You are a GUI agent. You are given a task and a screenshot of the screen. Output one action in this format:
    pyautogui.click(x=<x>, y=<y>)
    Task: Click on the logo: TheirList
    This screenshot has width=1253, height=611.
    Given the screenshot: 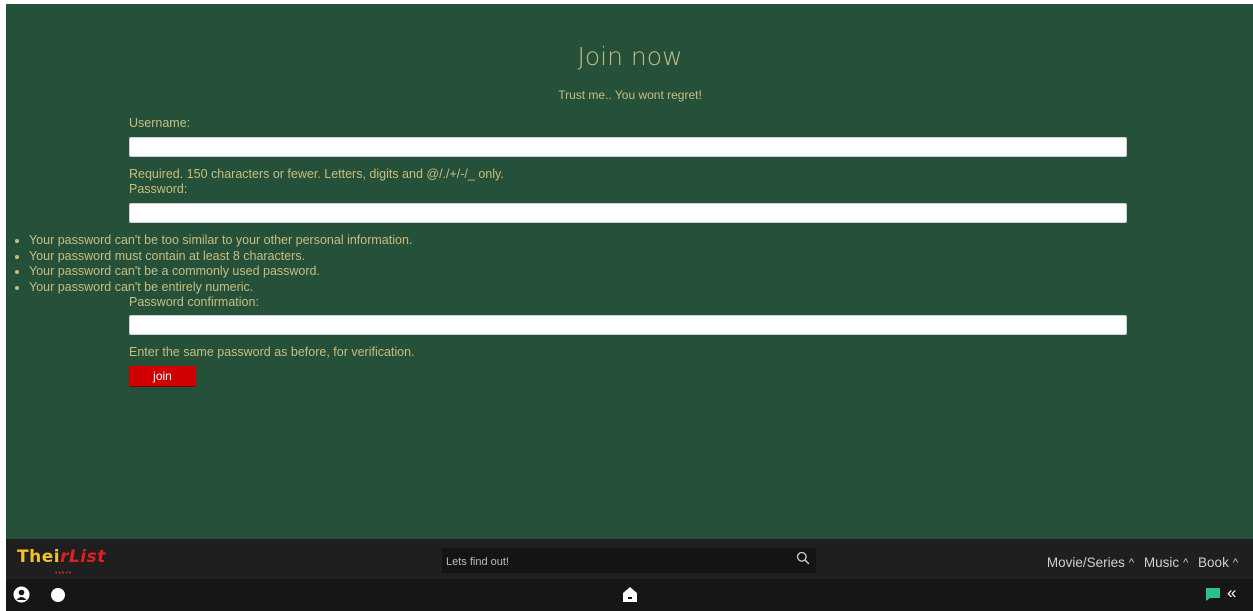 What is the action you would take?
    pyautogui.click(x=61, y=557)
    